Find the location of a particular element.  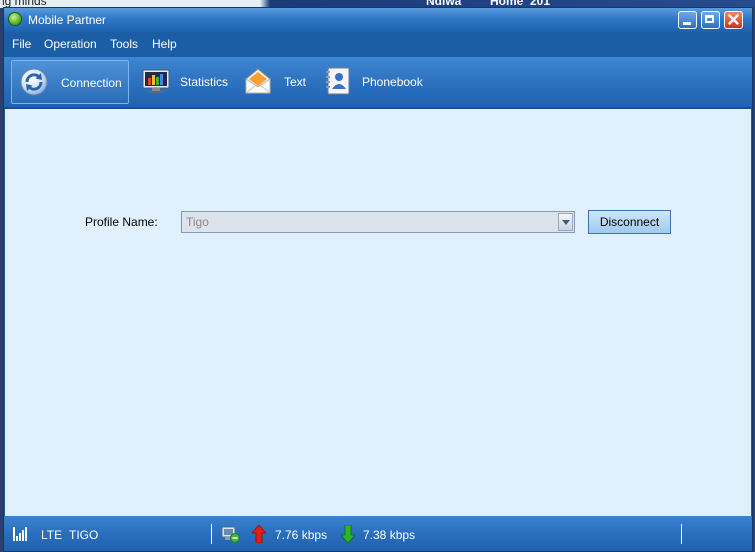

connection-status-icon is located at coordinates (230, 534).